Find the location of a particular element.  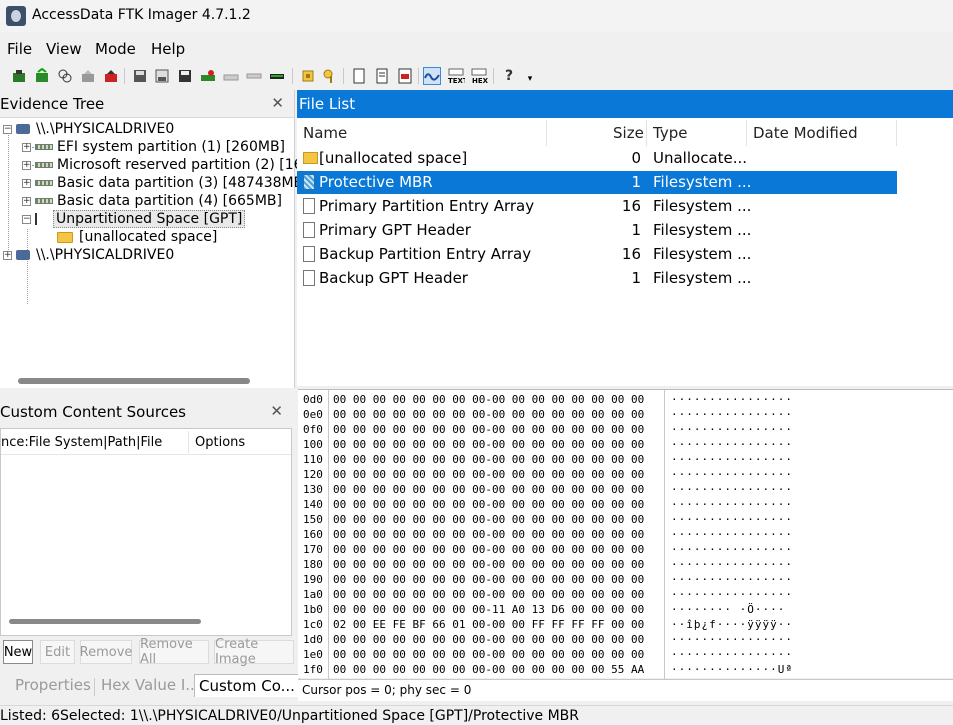

remove-all-evidence-icon is located at coordinates (111, 76).